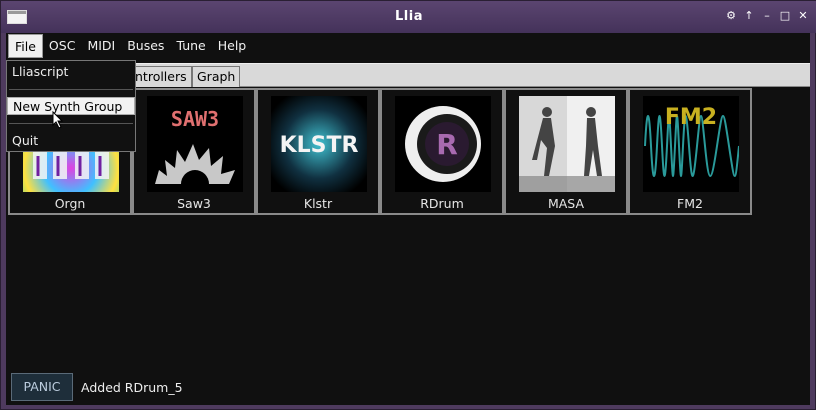  What do you see at coordinates (194, 203) in the screenshot?
I see `synth-label: Saw3` at bounding box center [194, 203].